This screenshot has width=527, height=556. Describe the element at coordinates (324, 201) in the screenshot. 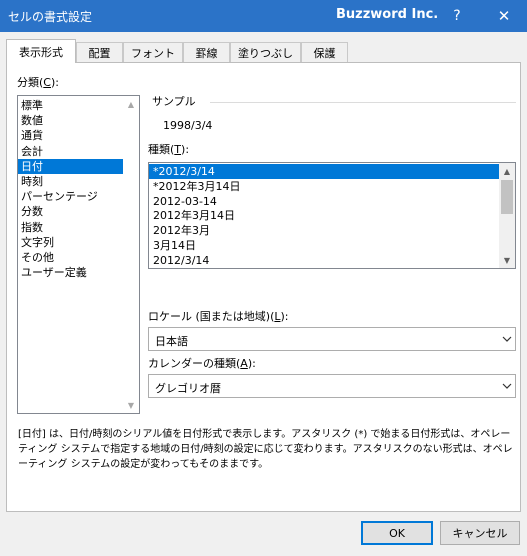

I see `list-item: 2012-03-14` at that location.